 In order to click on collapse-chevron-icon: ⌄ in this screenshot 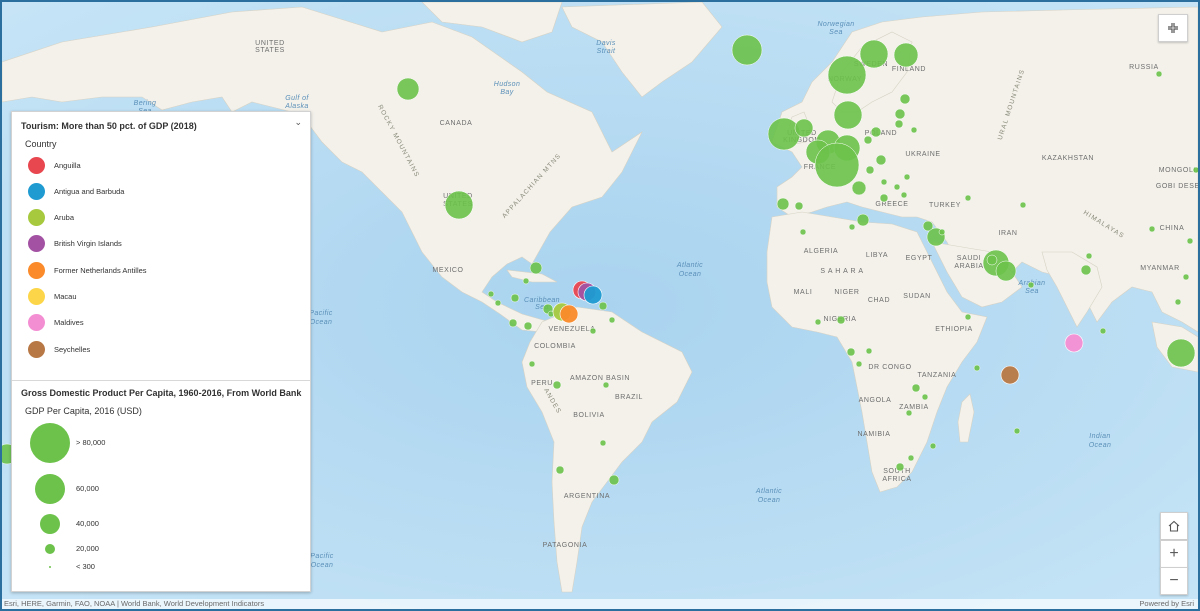, I will do `click(298, 122)`.